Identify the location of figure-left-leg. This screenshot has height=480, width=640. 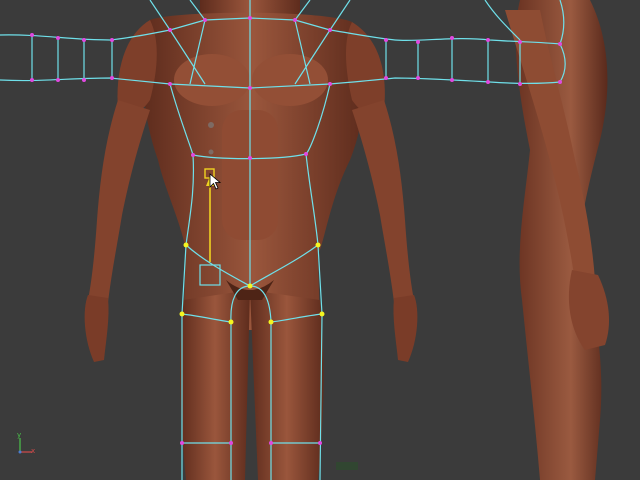
(215, 385).